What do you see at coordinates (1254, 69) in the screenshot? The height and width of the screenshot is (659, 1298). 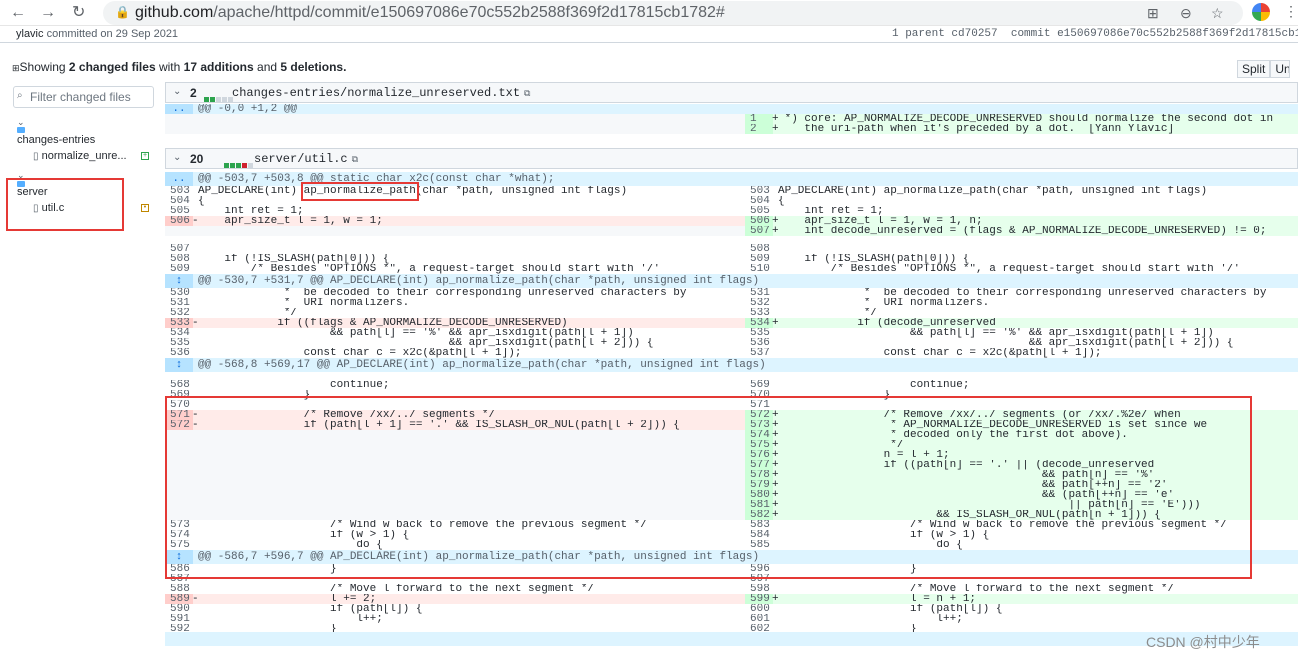 I see `split-button: Split` at bounding box center [1254, 69].